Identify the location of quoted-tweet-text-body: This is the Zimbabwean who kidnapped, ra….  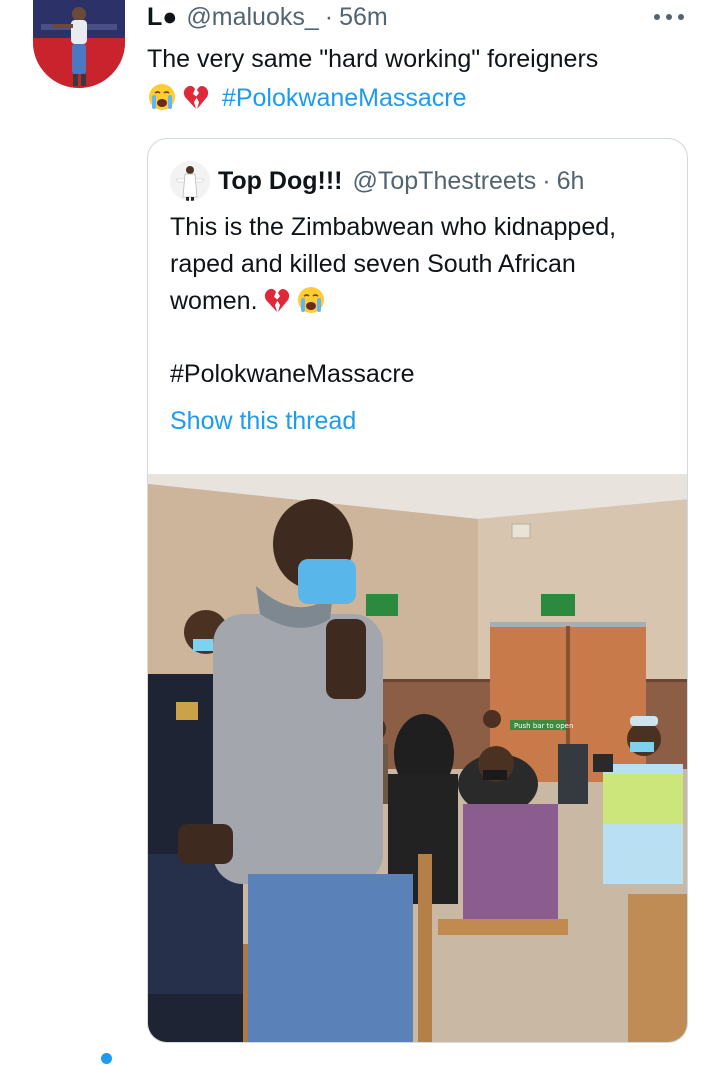
(393, 264).